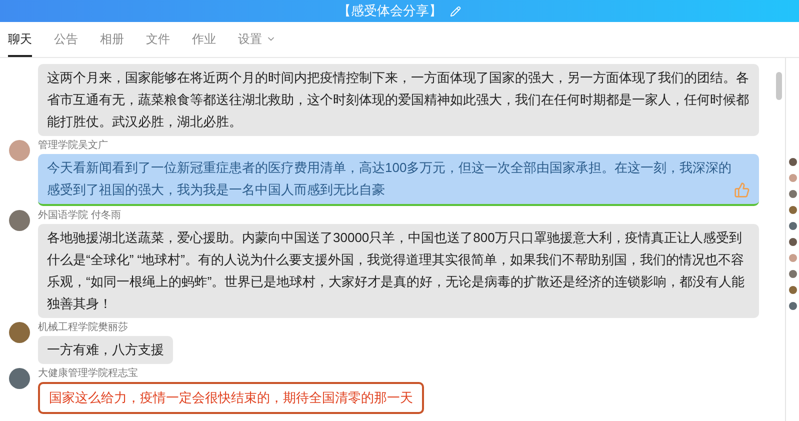  Describe the element at coordinates (231, 398) in the screenshot. I see `message-text: 国家这么给力，疫情一定会很快结束的，期待全国清零的那一天` at that location.